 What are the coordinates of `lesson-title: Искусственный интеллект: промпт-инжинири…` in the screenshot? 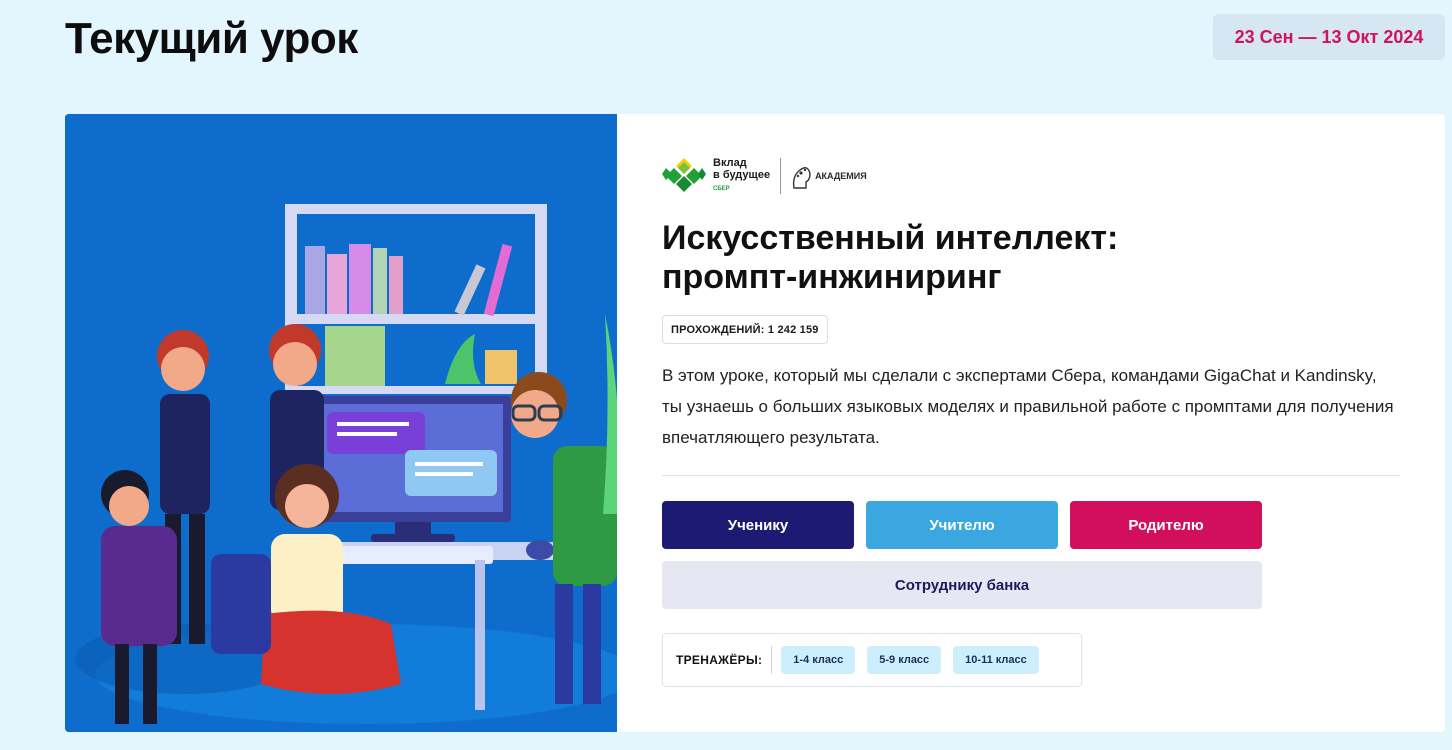 It's located at (1012, 258).